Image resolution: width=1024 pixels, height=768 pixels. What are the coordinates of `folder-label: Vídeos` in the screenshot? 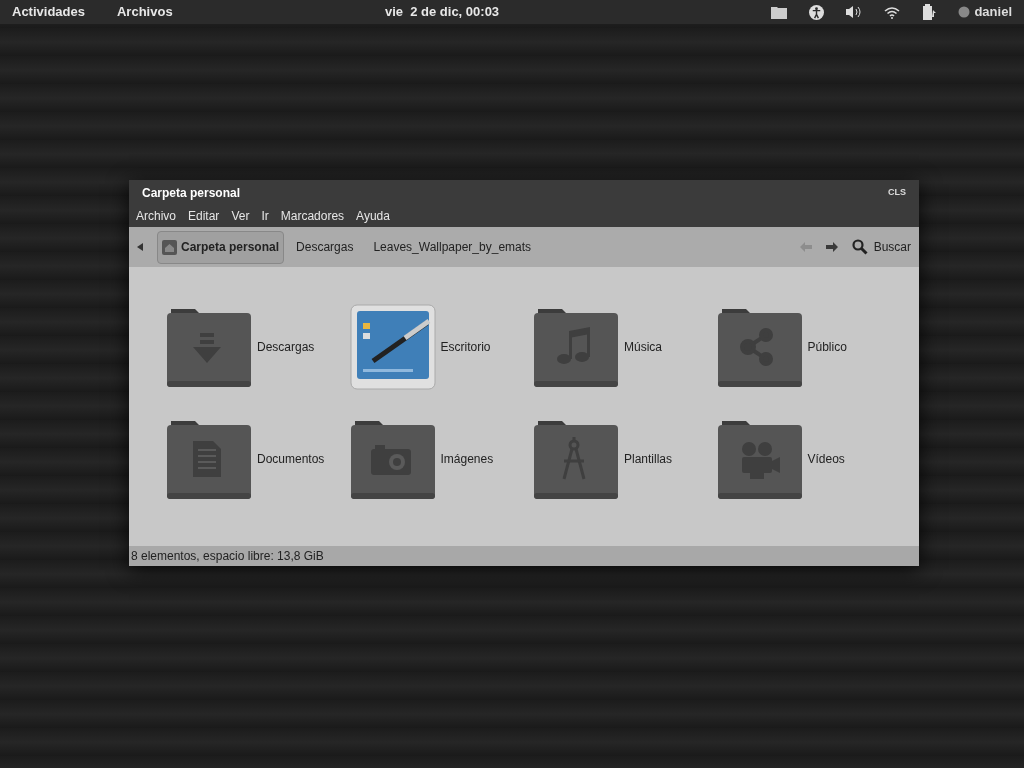 It's located at (826, 459).